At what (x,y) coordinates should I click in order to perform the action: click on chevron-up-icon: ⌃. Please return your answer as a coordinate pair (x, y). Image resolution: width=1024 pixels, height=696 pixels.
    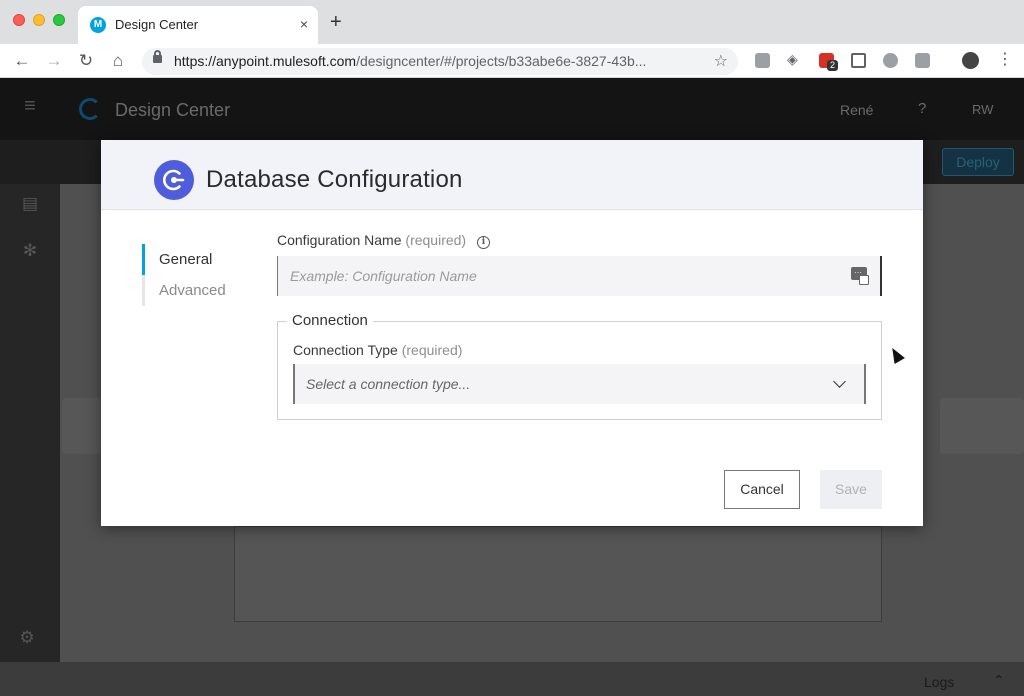
    Looking at the image, I should click on (999, 680).